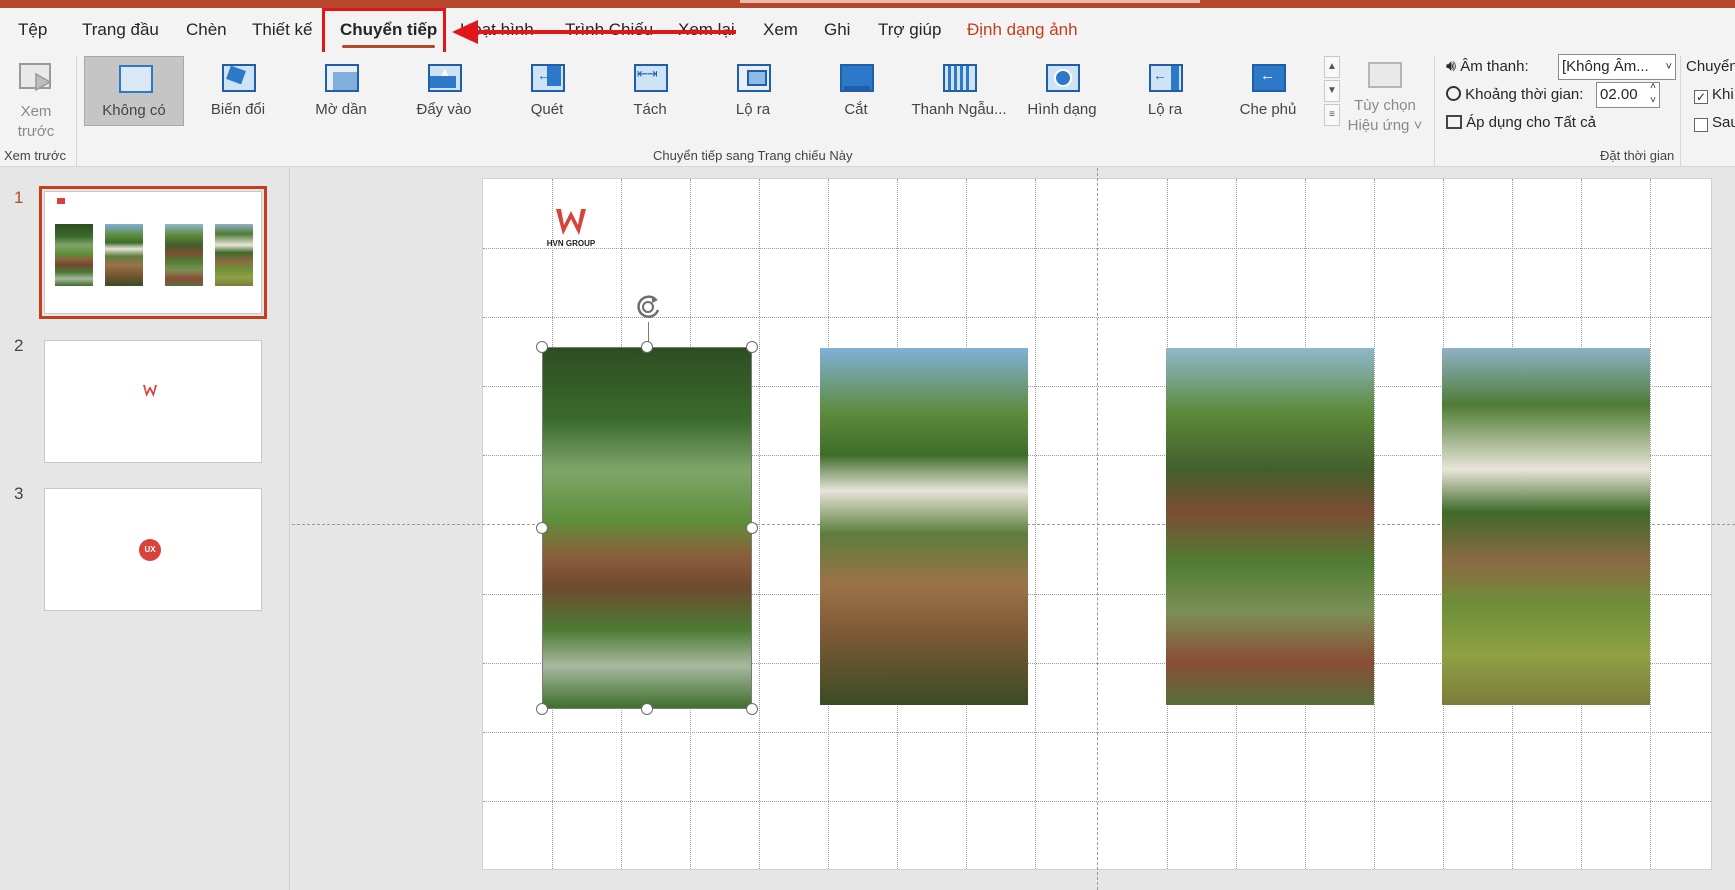  I want to click on shape-icon, so click(1063, 78).